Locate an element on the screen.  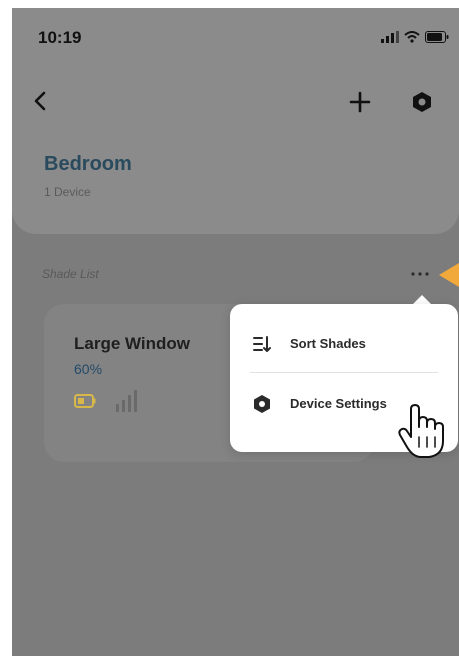
wifi-icon is located at coordinates (412, 37).